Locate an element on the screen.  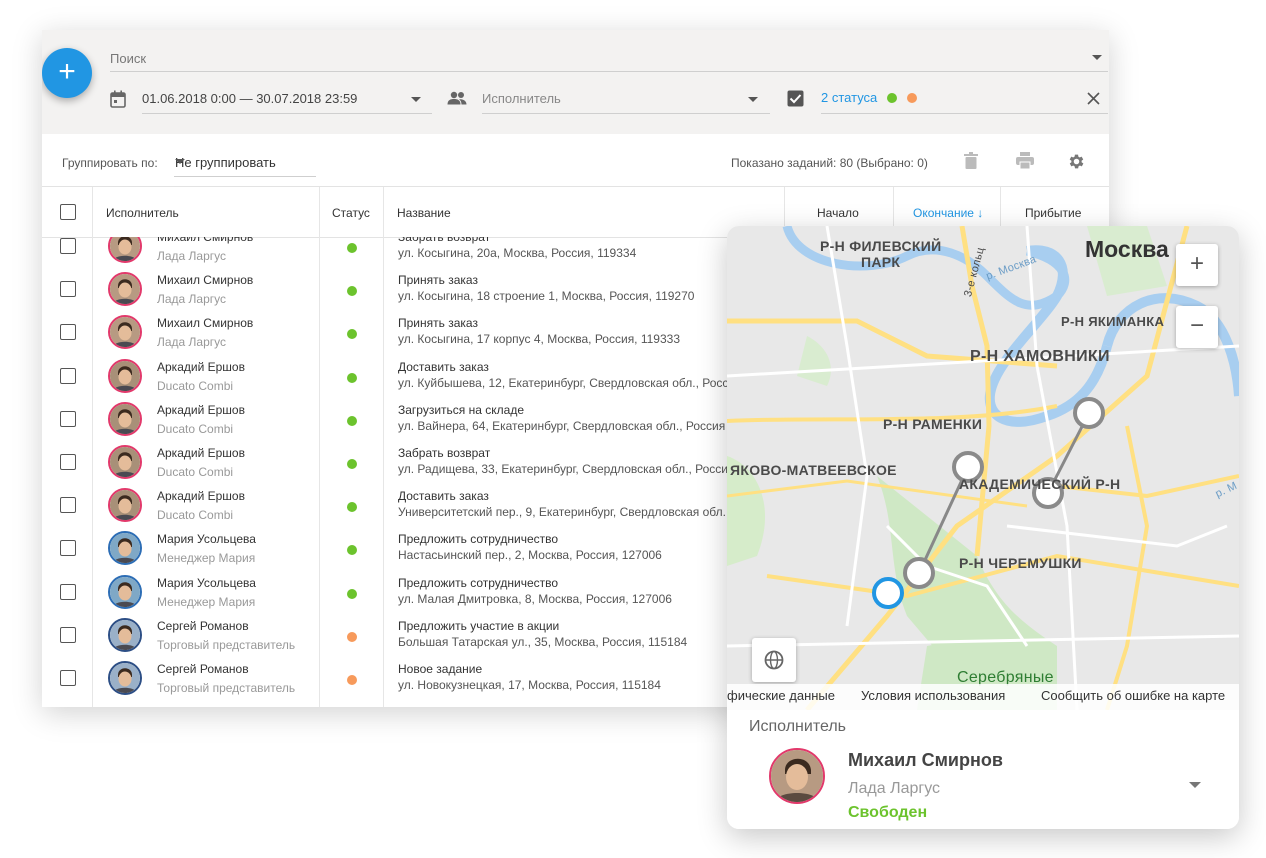
sort-down-arrow-icon: ↓ is located at coordinates (980, 213).